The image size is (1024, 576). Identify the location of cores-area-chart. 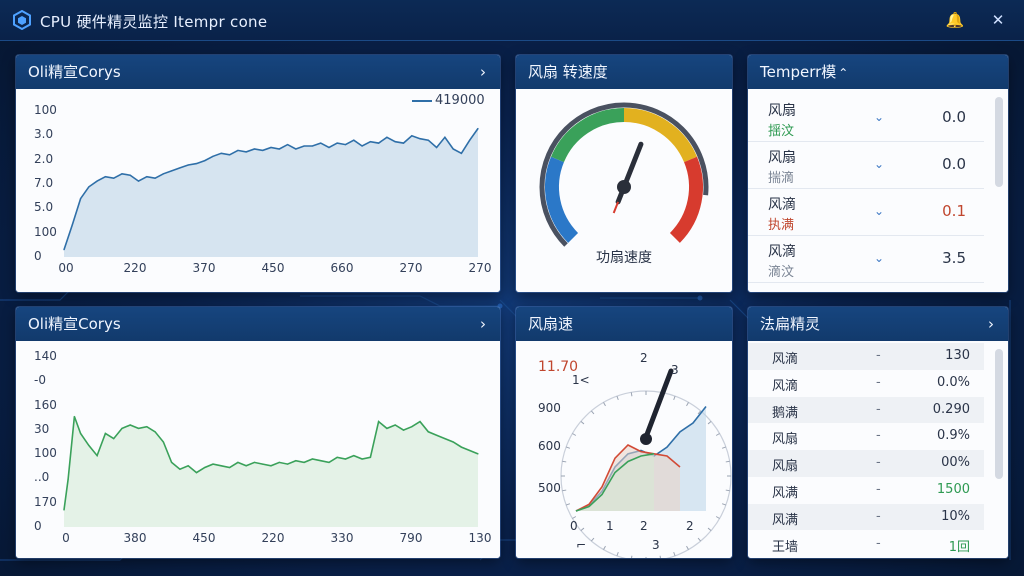
(271, 471).